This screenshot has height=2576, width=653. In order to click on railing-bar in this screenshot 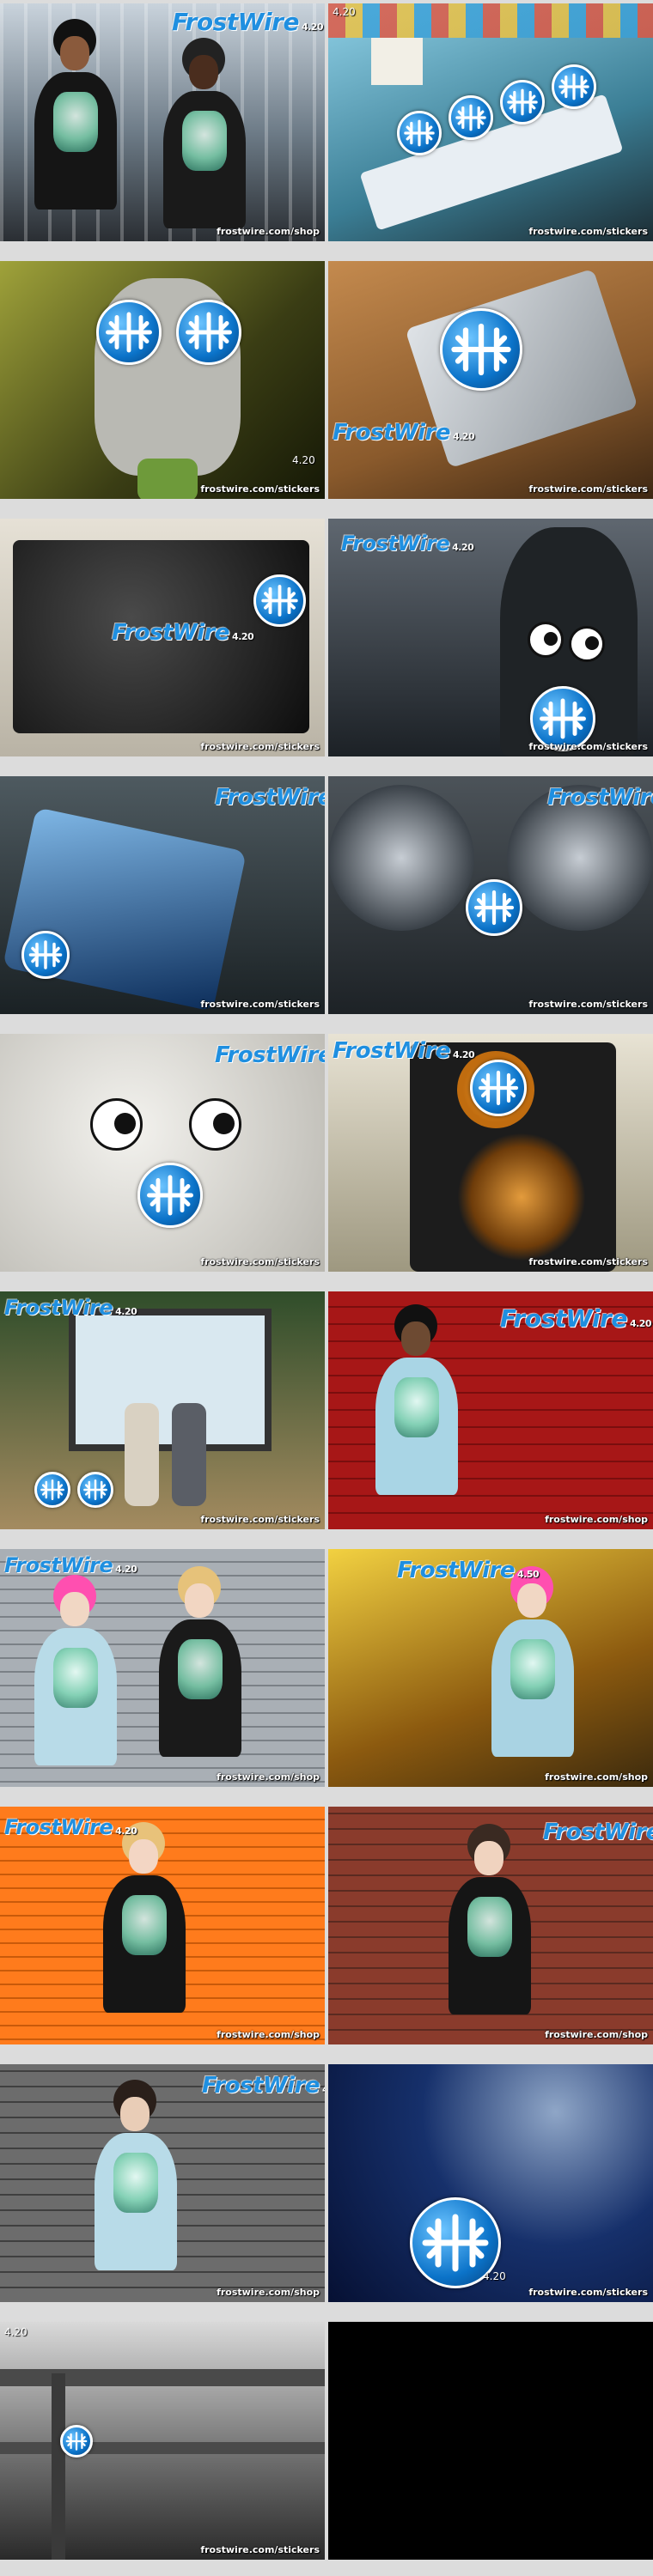, I will do `click(162, 2377)`.